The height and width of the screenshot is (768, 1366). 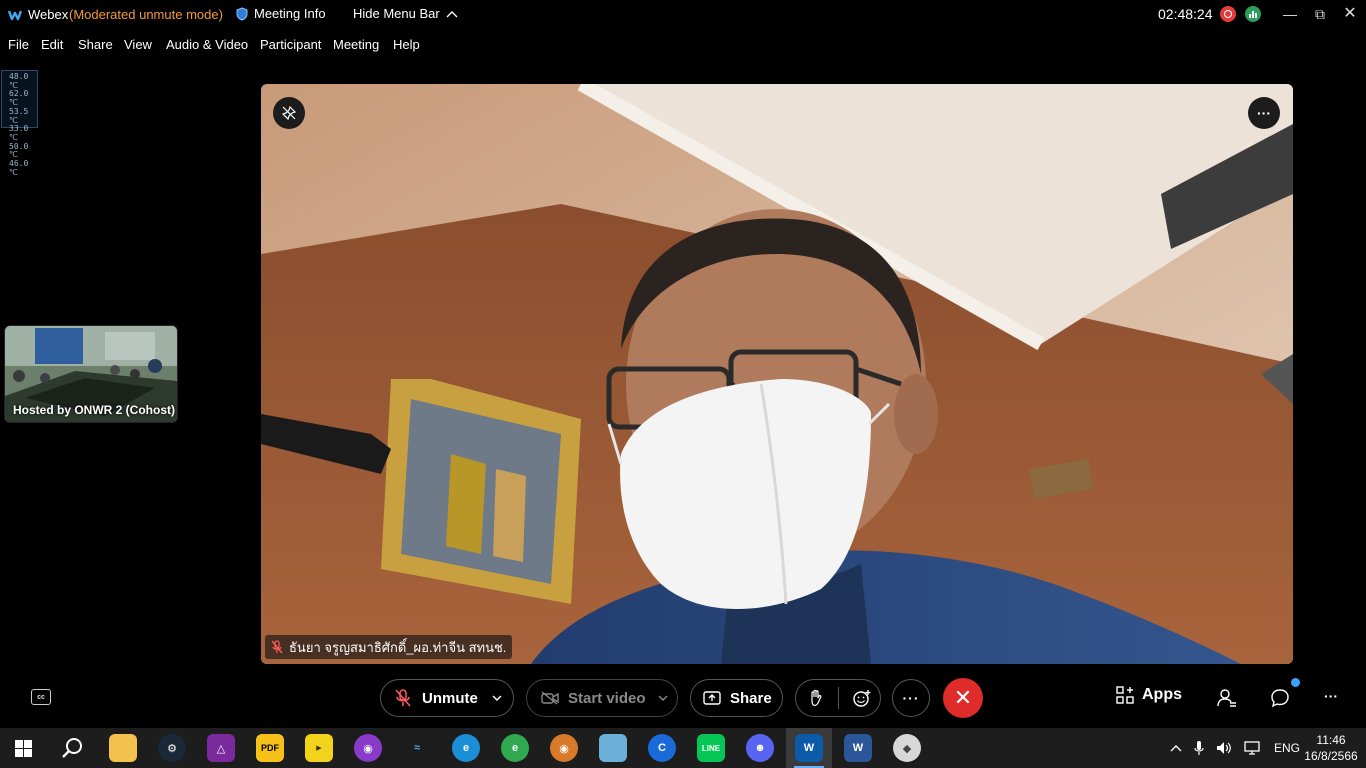 What do you see at coordinates (15, 15) in the screenshot?
I see `webex-logo-icon` at bounding box center [15, 15].